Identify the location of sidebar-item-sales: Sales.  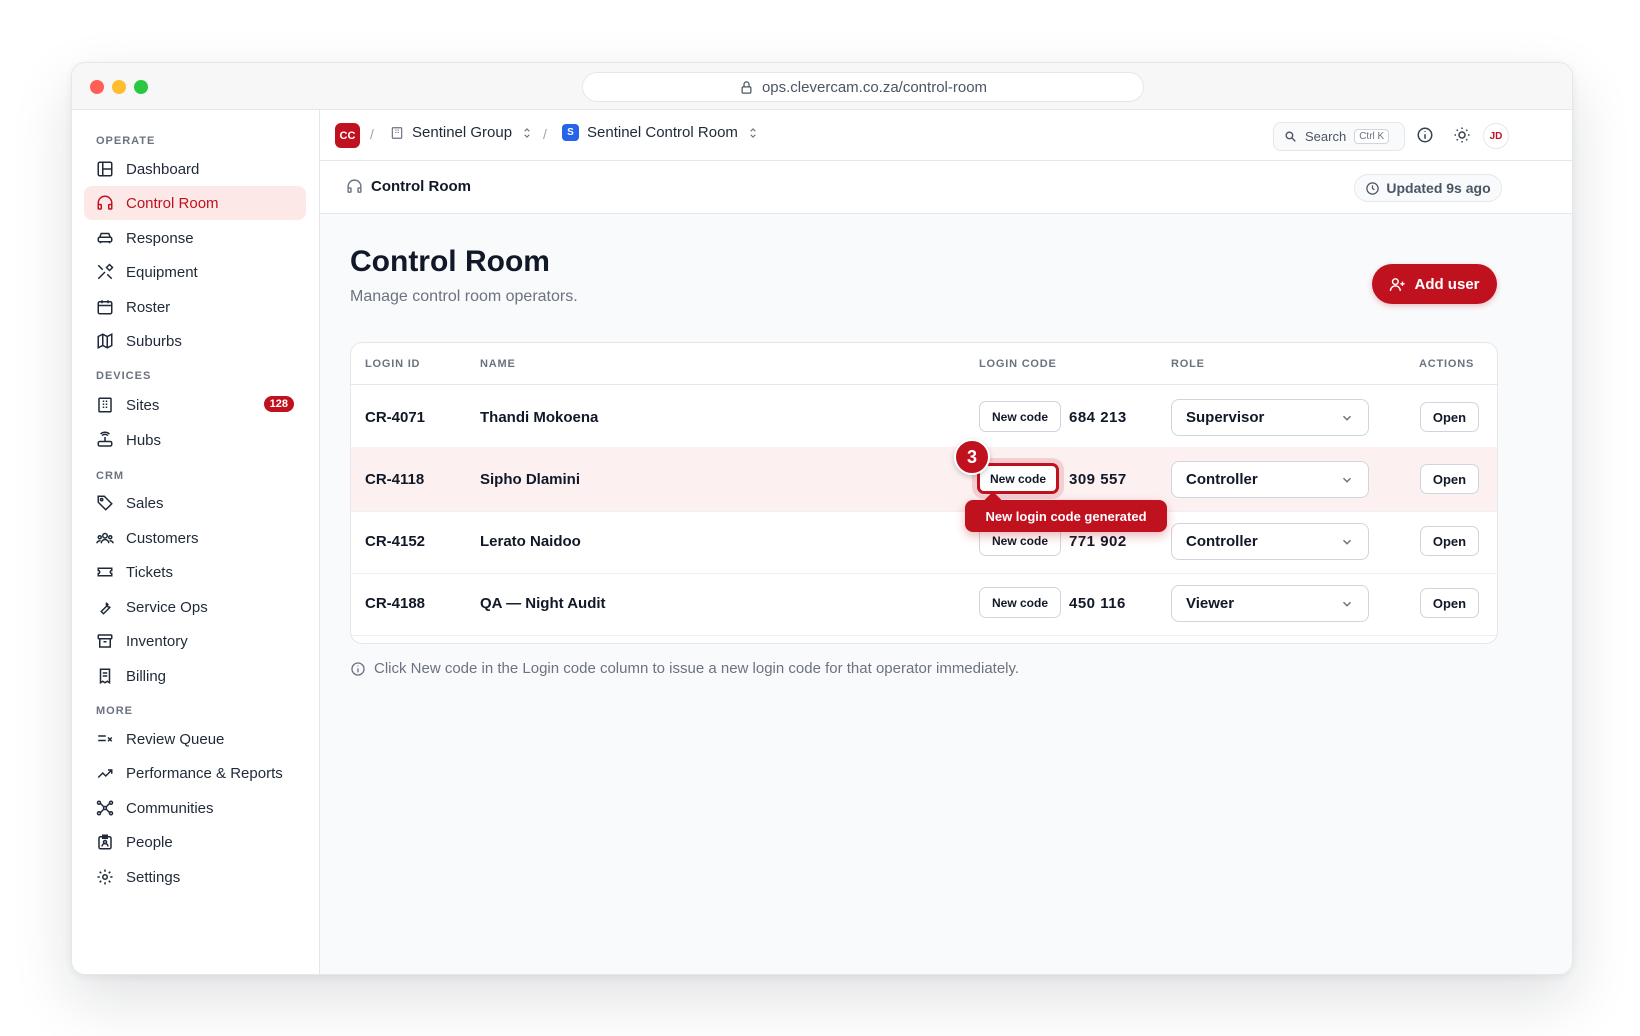
(195, 503).